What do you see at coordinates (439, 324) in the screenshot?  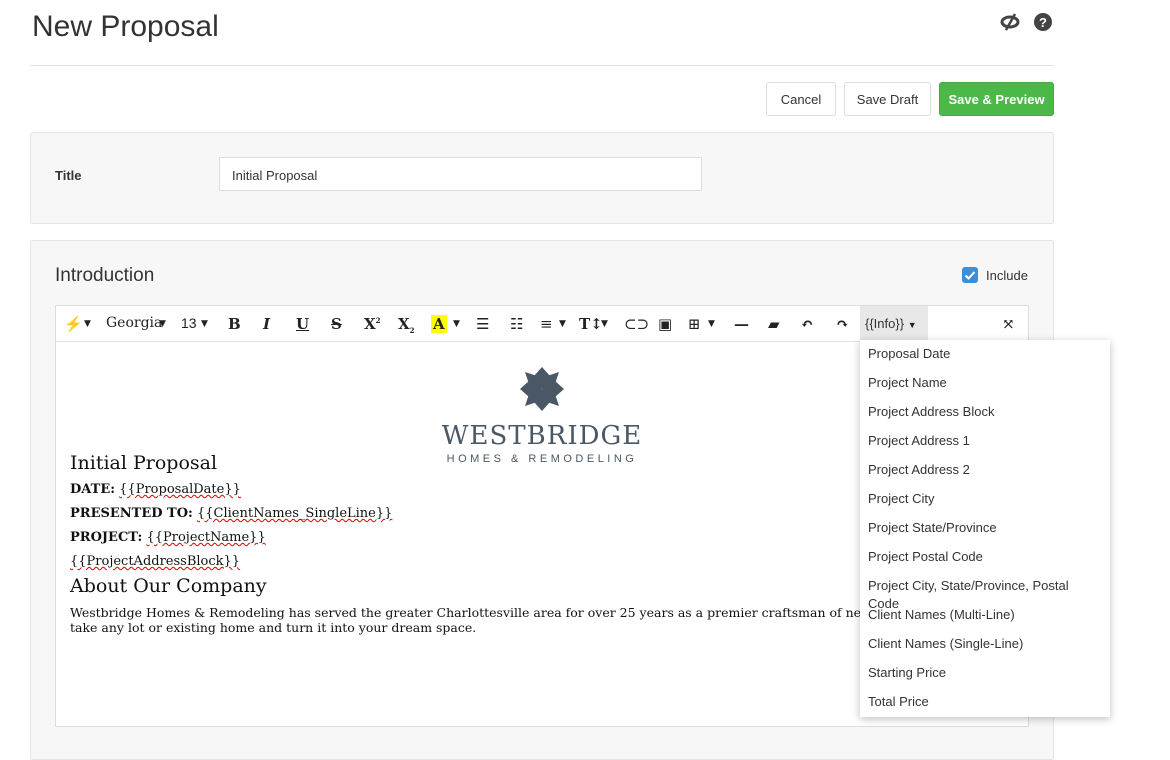 I see `text-color-icon: A` at bounding box center [439, 324].